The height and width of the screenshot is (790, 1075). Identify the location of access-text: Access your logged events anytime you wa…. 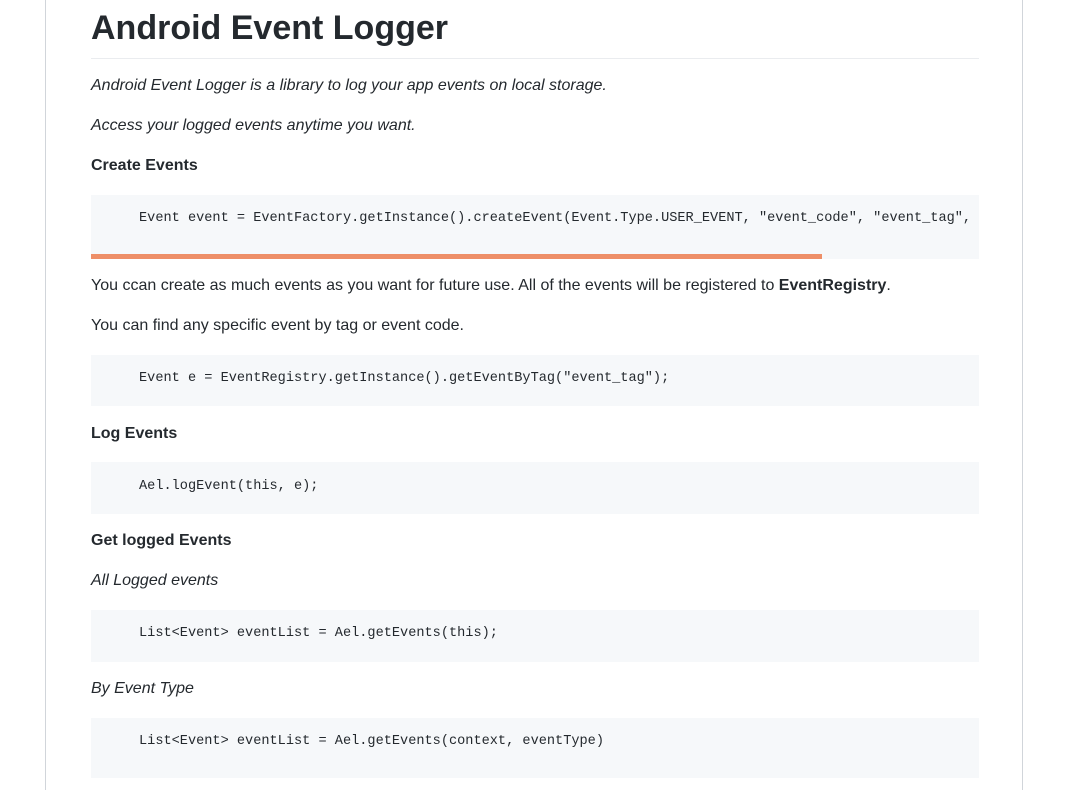
(253, 125).